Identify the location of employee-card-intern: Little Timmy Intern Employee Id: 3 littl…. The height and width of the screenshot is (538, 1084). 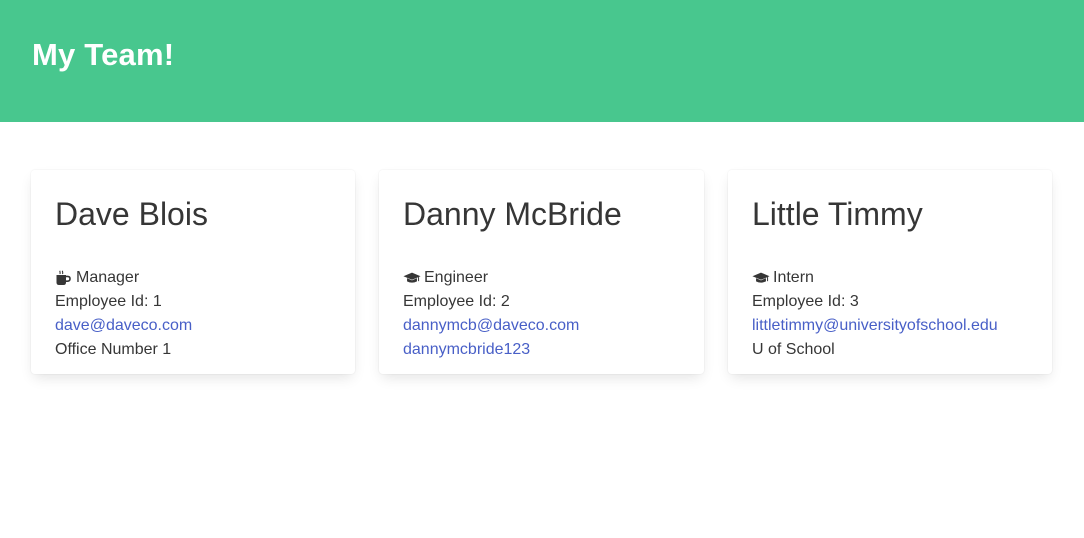
(890, 272).